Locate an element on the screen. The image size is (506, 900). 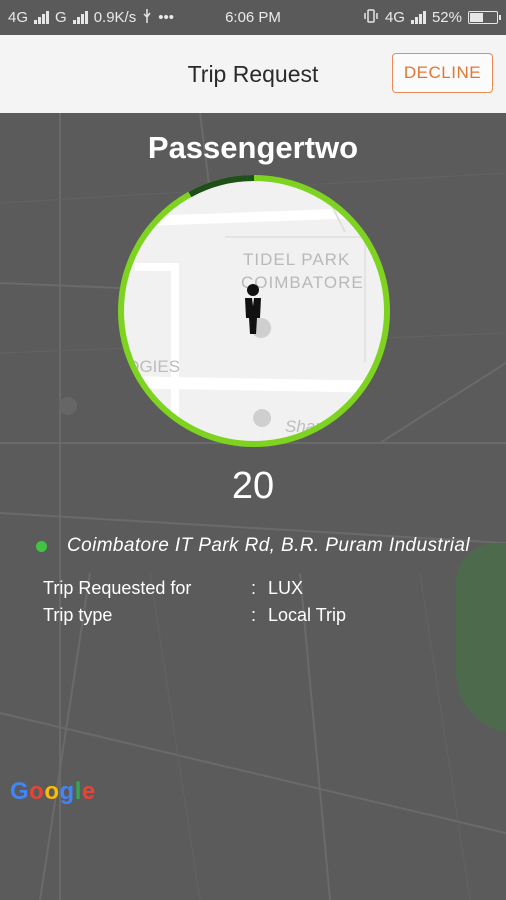
battery-icon is located at coordinates (484, 17).